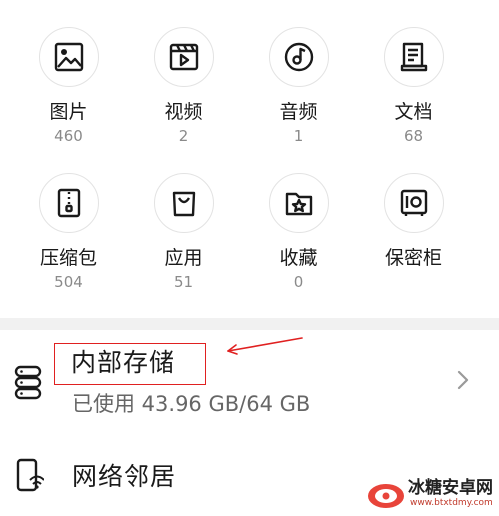 This screenshot has height=516, width=499. I want to click on category-count: 460, so click(68, 136).